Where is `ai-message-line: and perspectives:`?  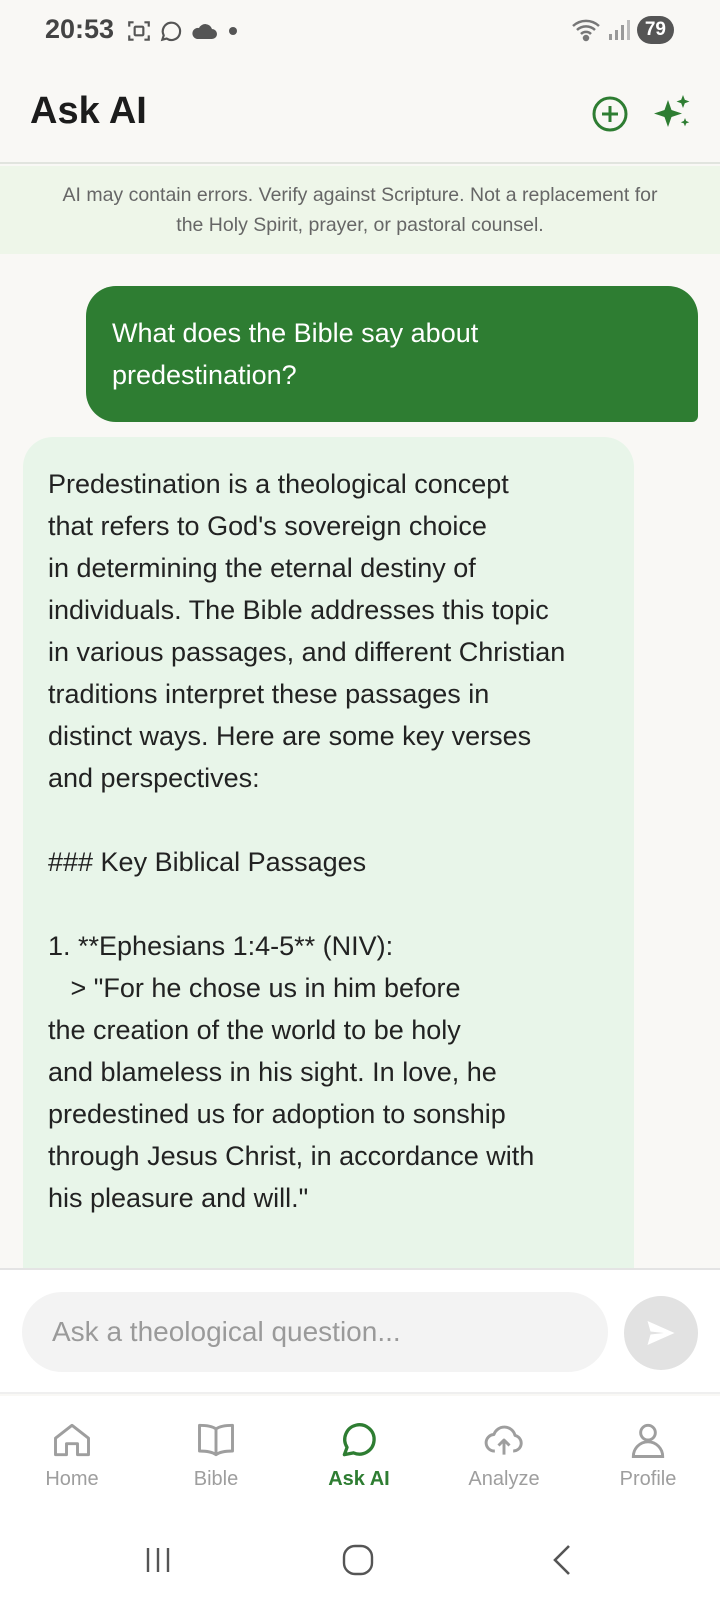 ai-message-line: and perspectives: is located at coordinates (154, 778).